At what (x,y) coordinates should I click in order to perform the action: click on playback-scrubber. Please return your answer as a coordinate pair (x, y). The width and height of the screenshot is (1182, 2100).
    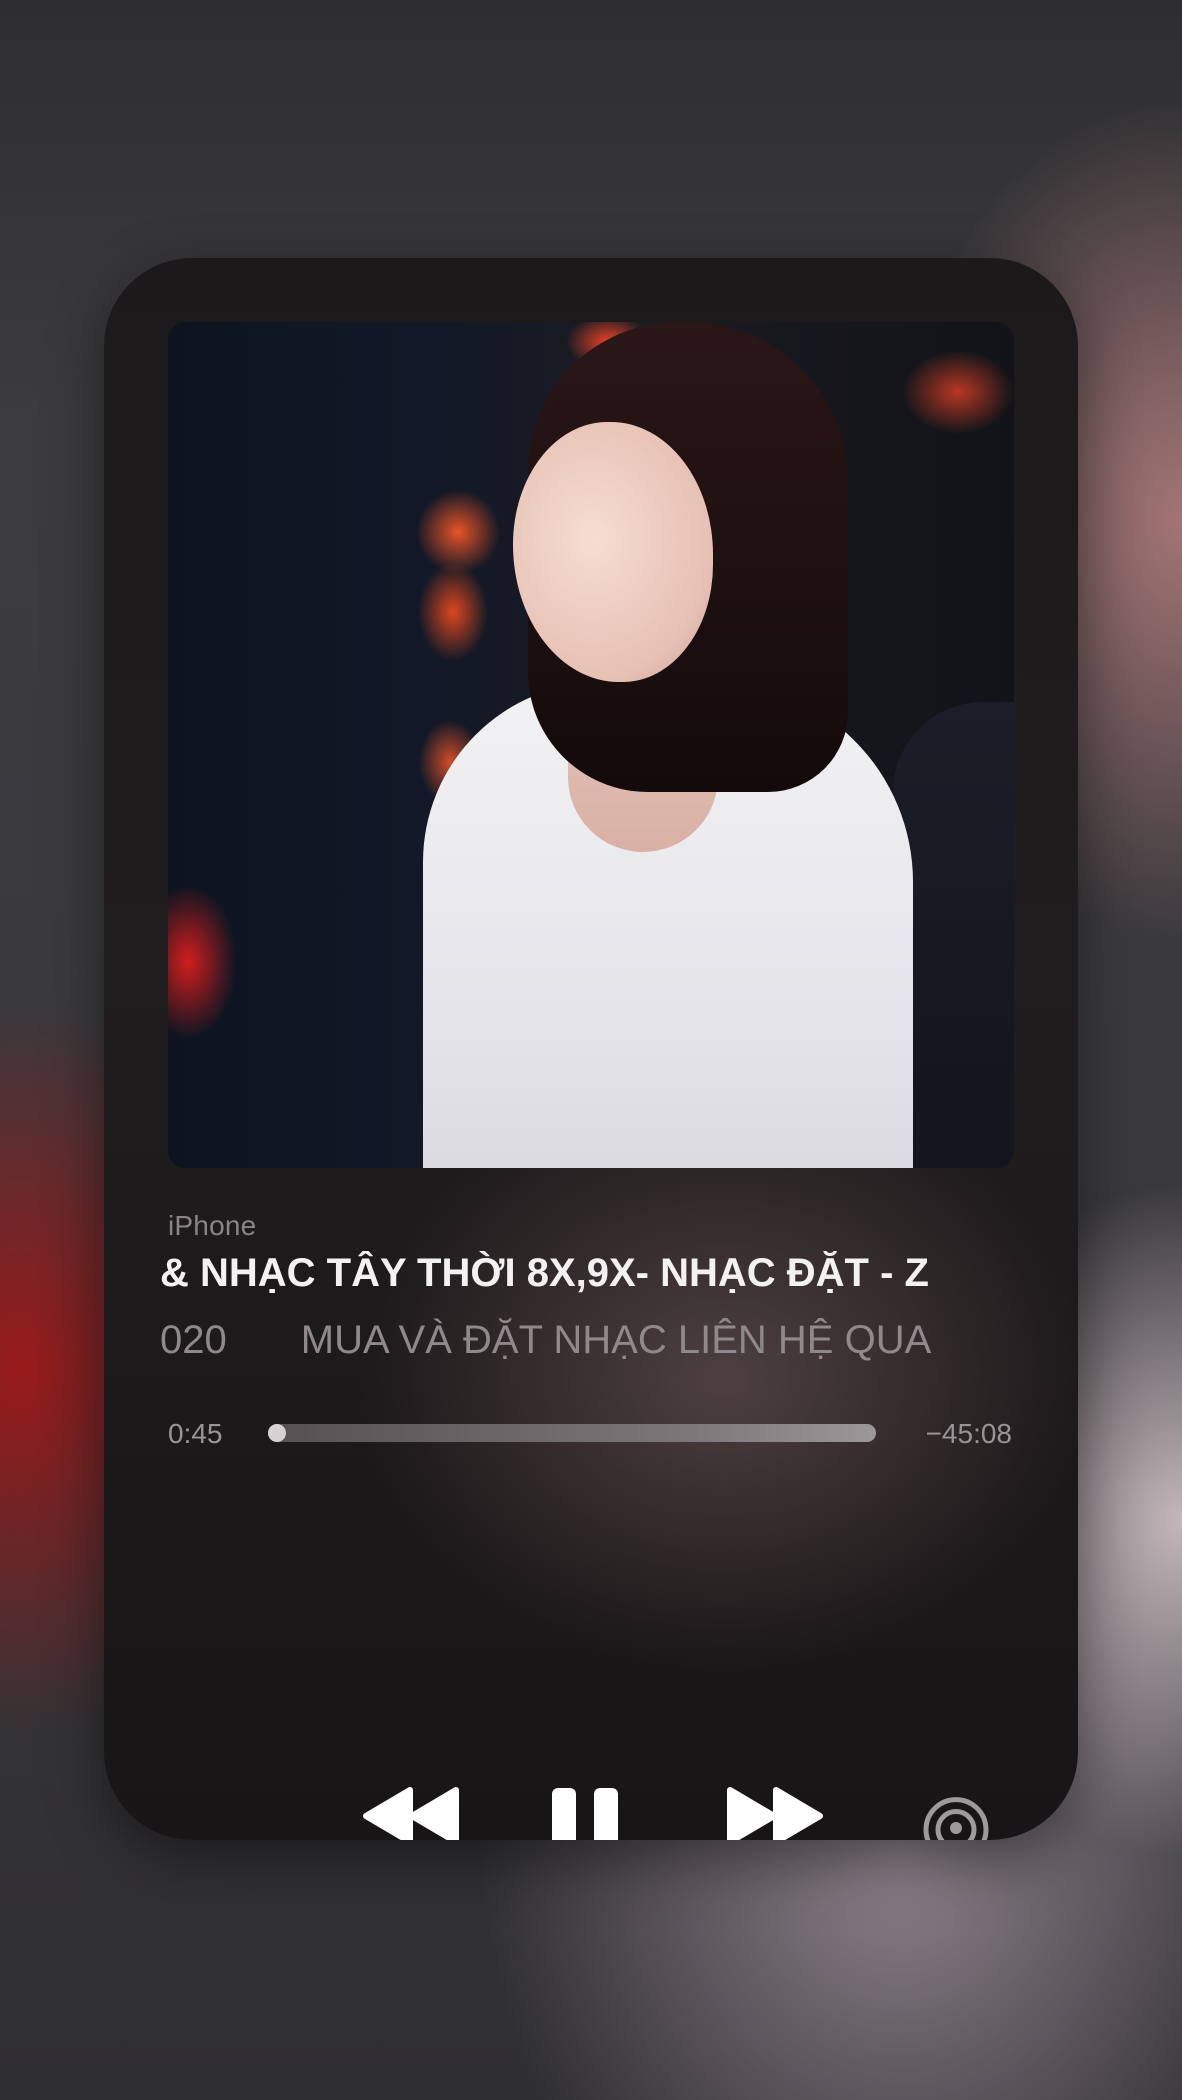
    Looking at the image, I should click on (572, 1433).